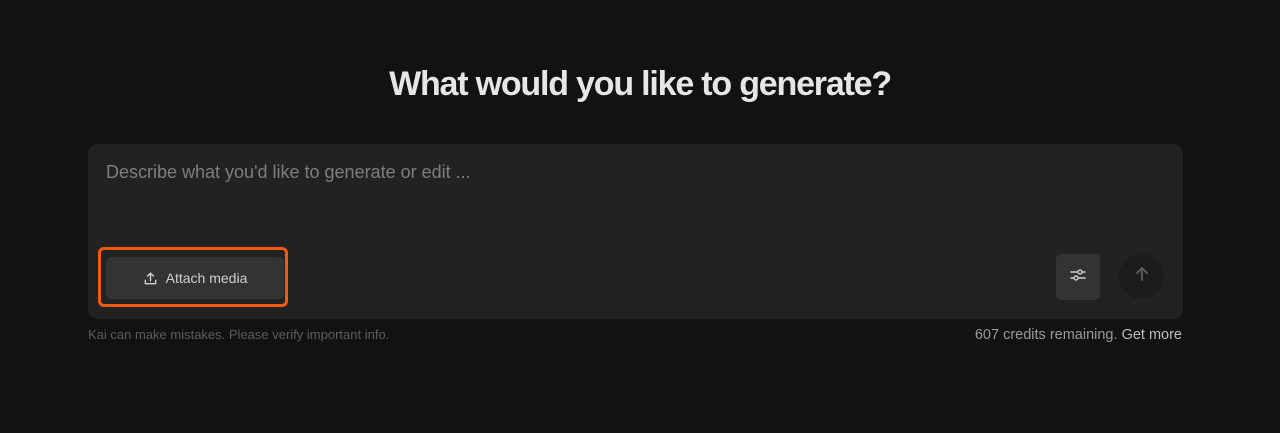 The width and height of the screenshot is (1280, 433). I want to click on page-title: What would you like to generate?, so click(640, 84).